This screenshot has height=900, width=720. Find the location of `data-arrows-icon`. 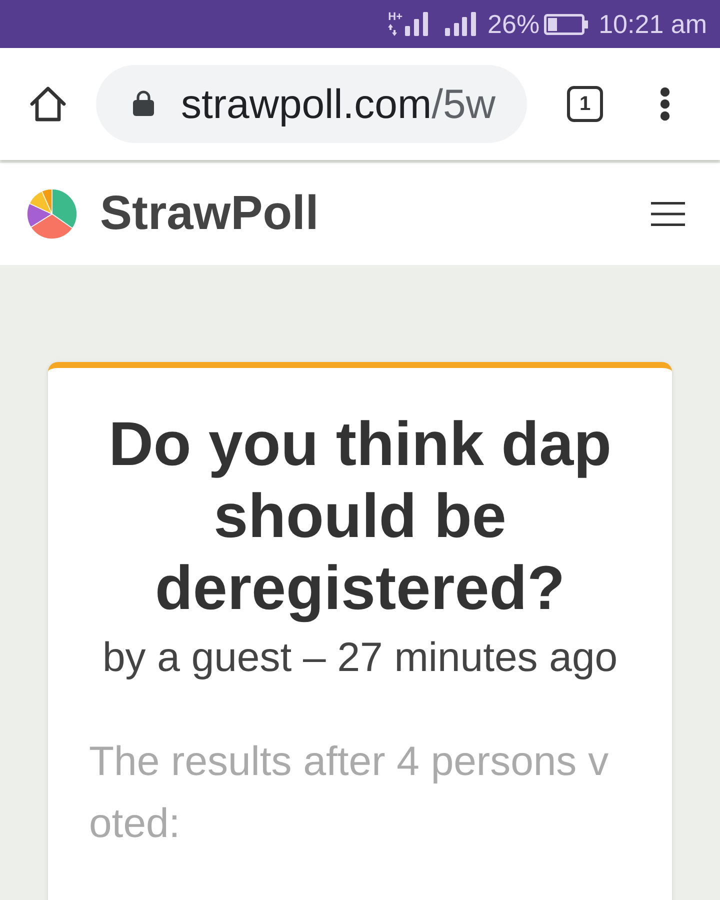

data-arrows-icon is located at coordinates (393, 30).